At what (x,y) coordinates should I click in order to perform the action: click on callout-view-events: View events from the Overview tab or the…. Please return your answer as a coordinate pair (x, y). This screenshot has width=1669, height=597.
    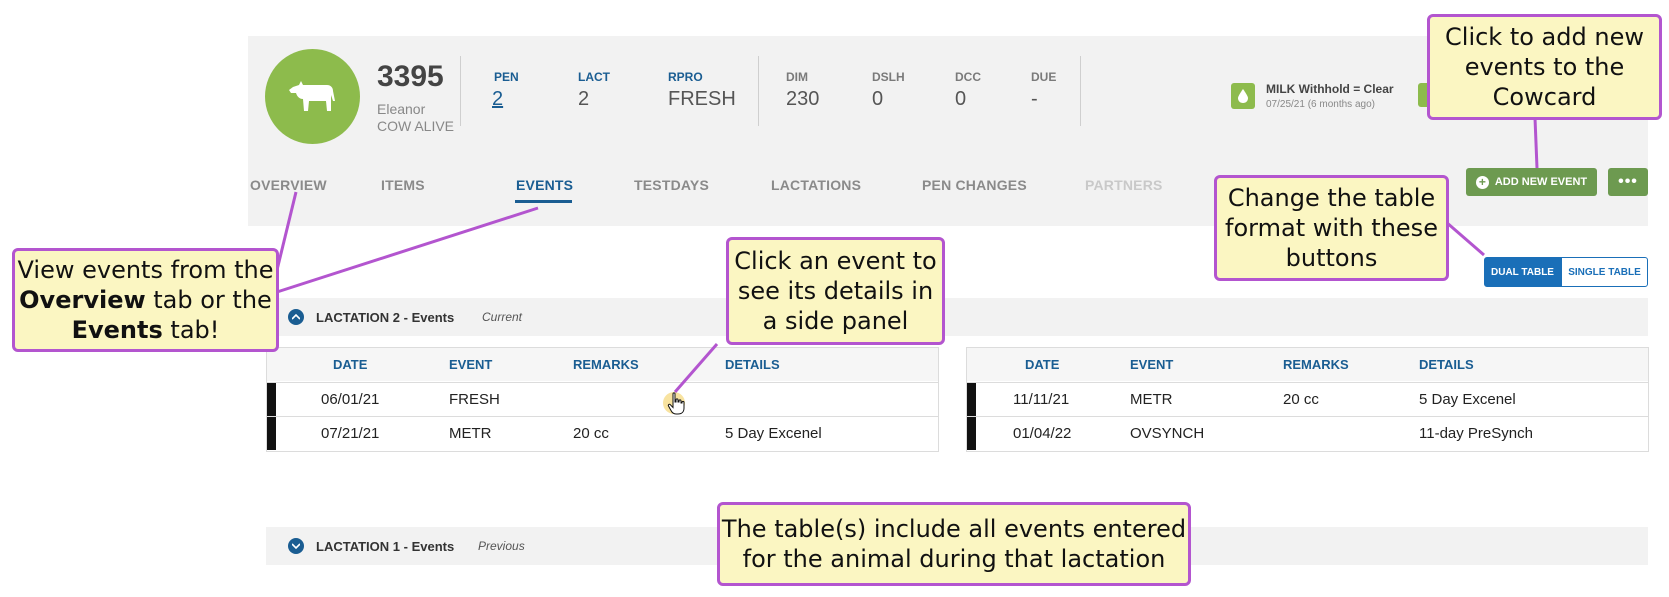
    Looking at the image, I should click on (145, 300).